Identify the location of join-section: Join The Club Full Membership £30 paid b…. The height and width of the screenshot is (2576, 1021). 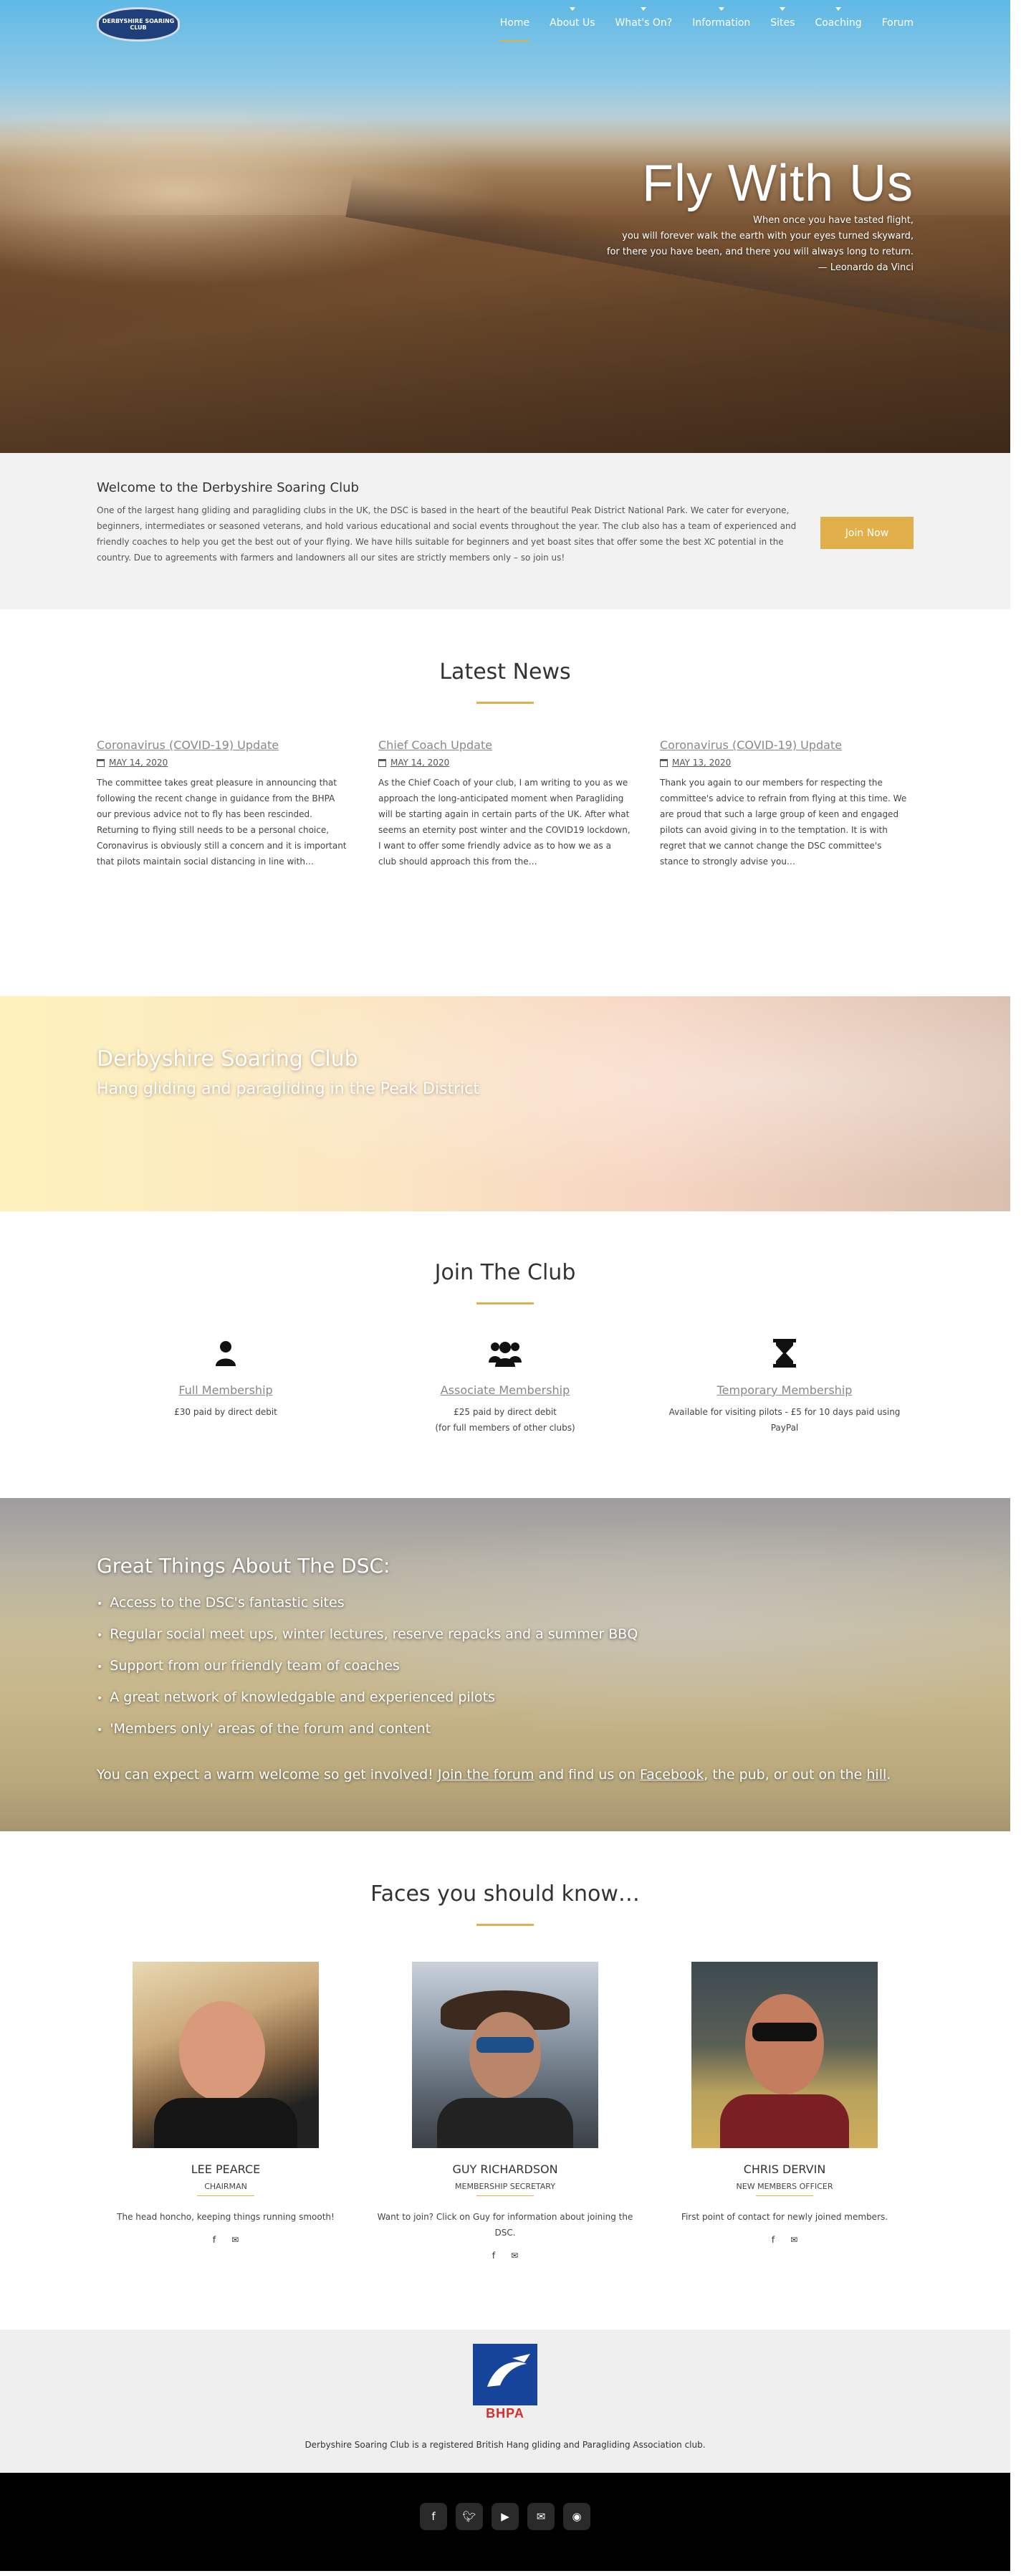
(505, 1354).